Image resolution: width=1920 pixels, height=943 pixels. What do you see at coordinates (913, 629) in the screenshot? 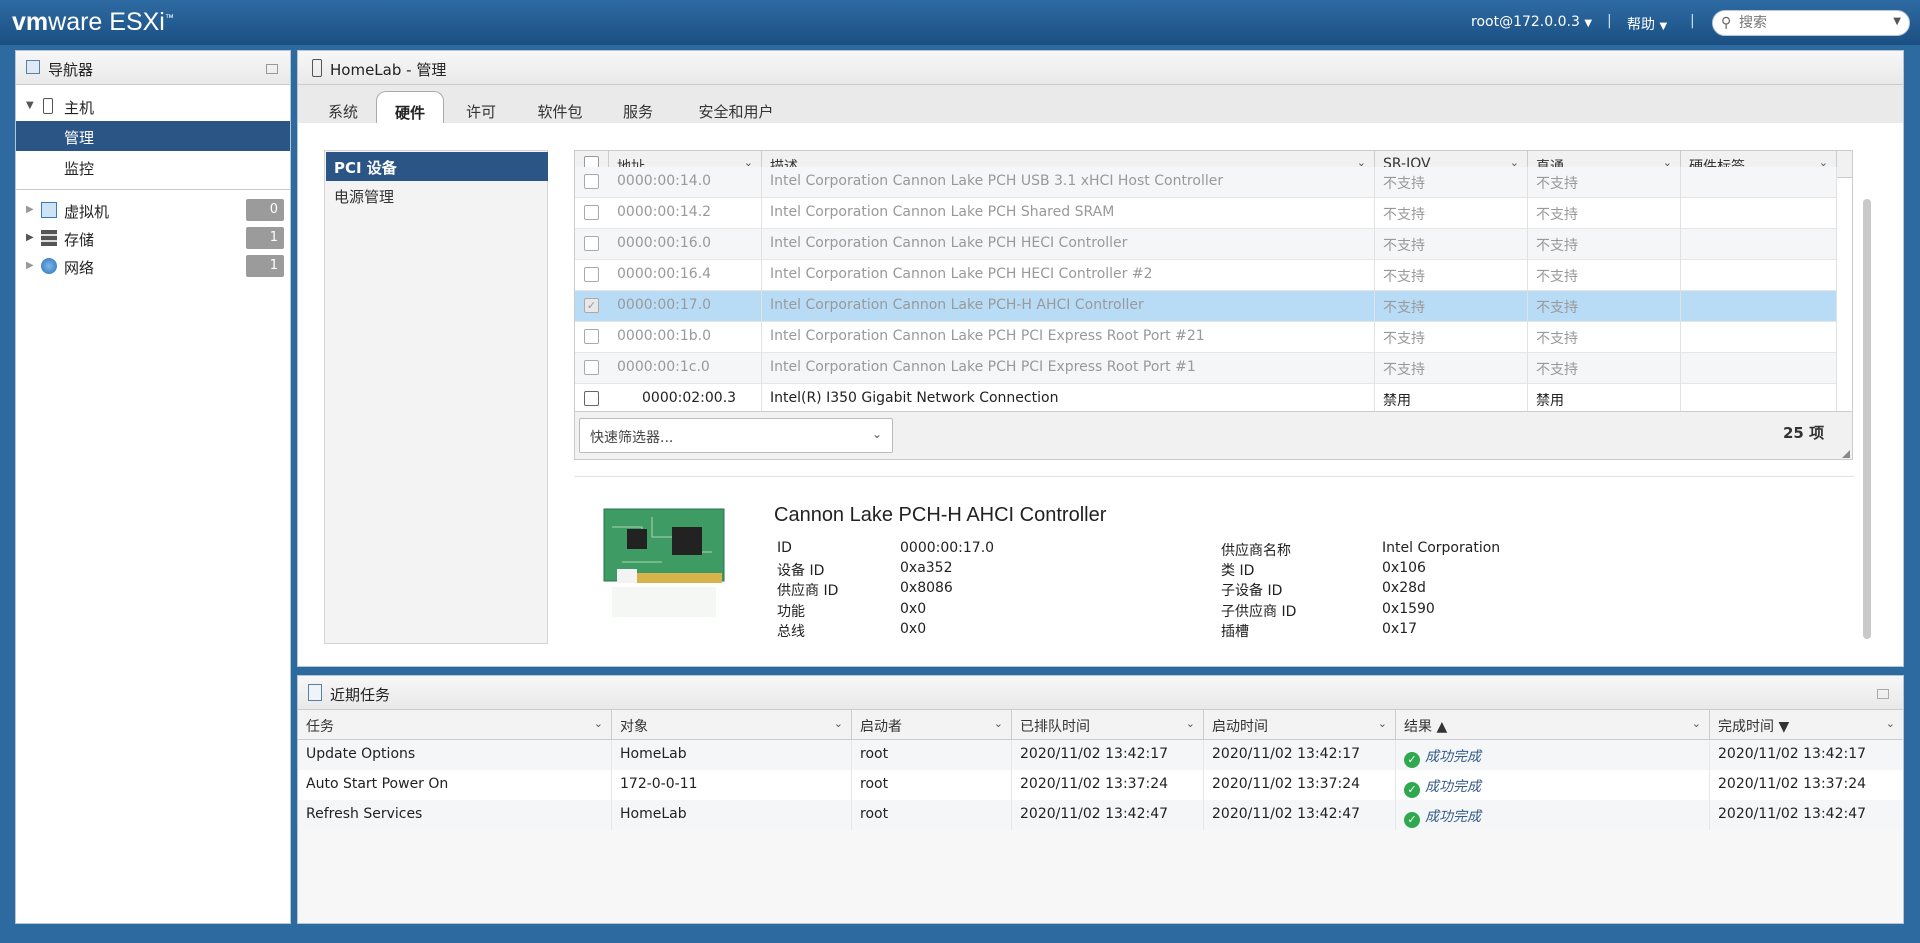
I see `detail-value: 0x0` at bounding box center [913, 629].